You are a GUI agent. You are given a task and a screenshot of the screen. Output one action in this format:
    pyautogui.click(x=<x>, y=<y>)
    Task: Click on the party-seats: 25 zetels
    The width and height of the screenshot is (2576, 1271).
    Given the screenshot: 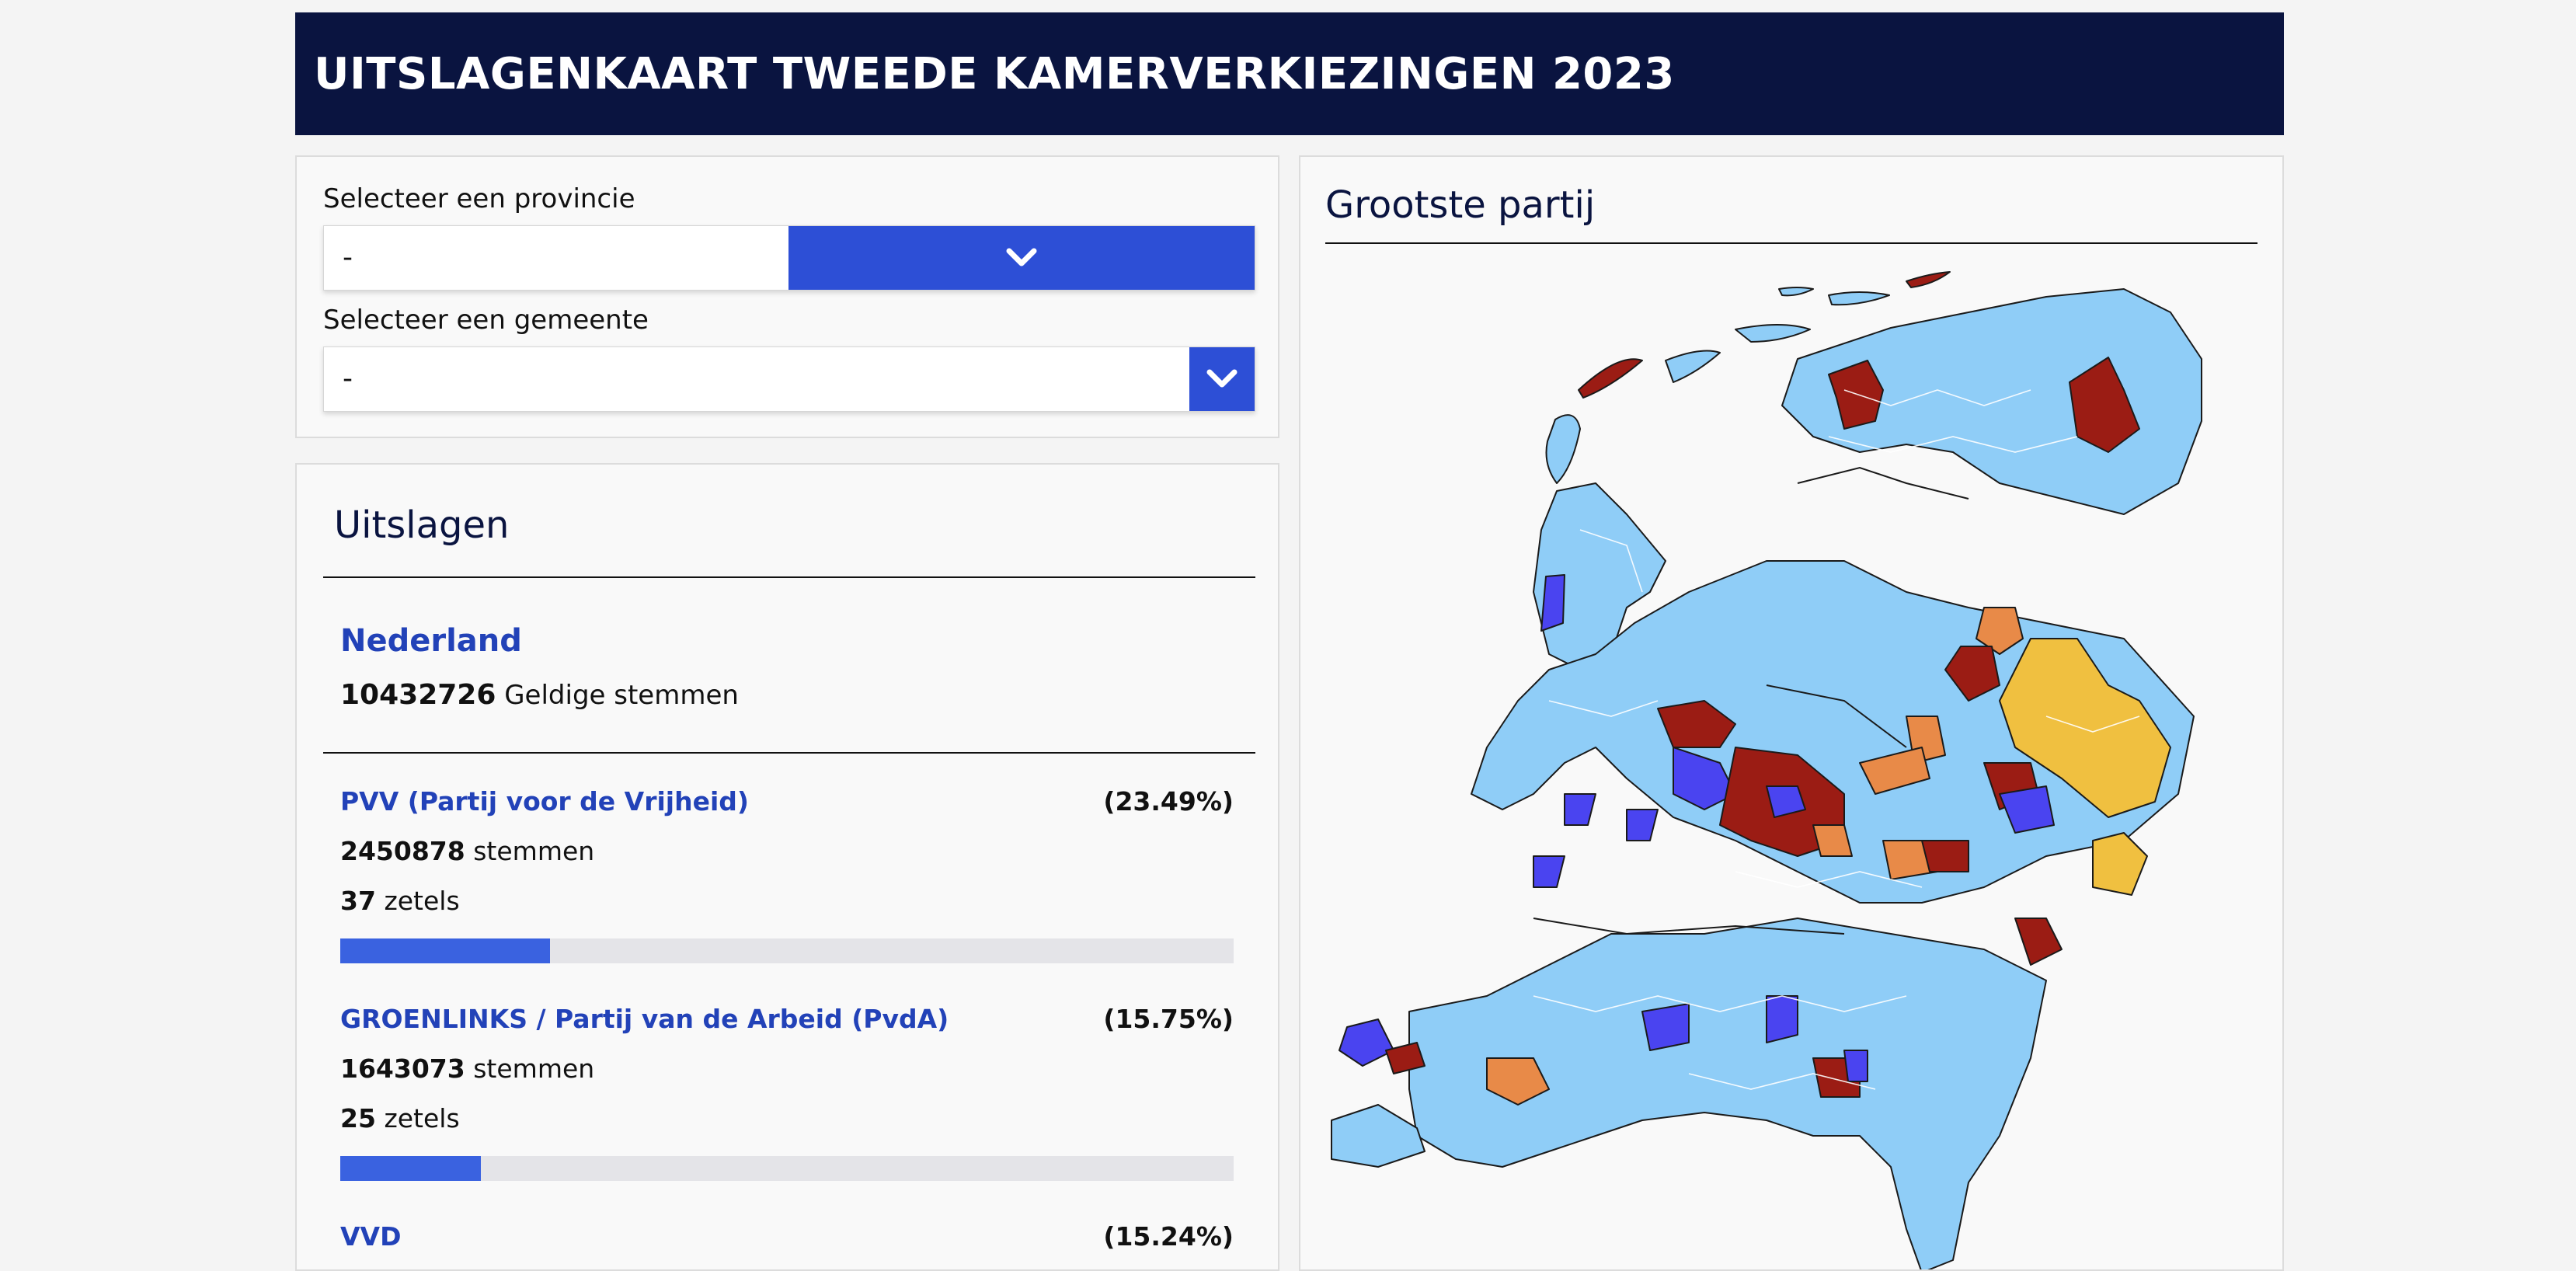 What is the action you would take?
    pyautogui.click(x=400, y=1118)
    